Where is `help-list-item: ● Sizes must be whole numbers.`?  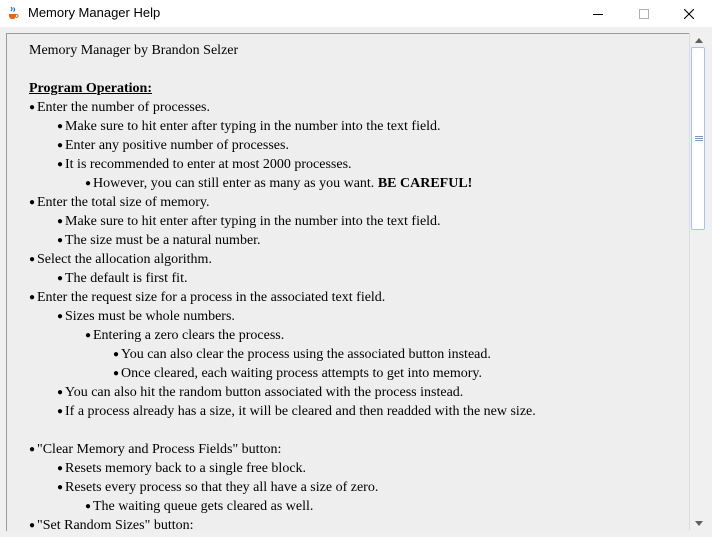 help-list-item: ● Sizes must be whole numbers. is located at coordinates (146, 316).